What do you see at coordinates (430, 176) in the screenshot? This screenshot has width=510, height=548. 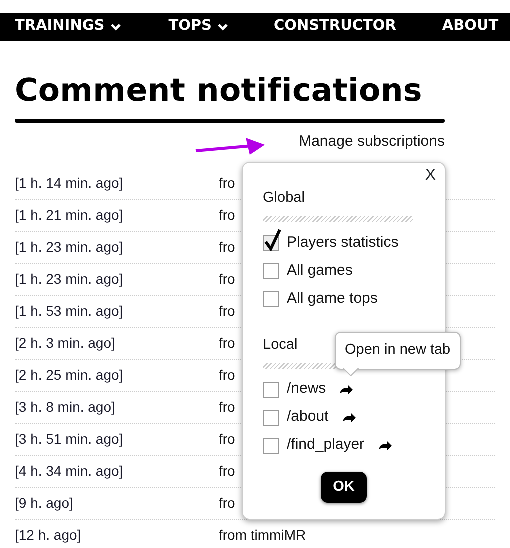 I see `close-button: X` at bounding box center [430, 176].